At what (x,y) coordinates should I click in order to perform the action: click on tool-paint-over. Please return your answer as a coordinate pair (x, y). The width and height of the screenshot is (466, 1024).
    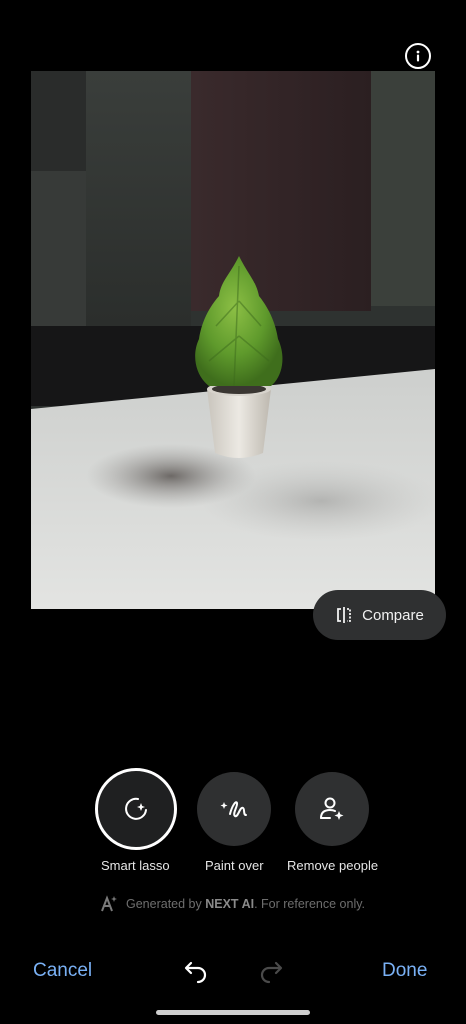
    Looking at the image, I should click on (234, 809).